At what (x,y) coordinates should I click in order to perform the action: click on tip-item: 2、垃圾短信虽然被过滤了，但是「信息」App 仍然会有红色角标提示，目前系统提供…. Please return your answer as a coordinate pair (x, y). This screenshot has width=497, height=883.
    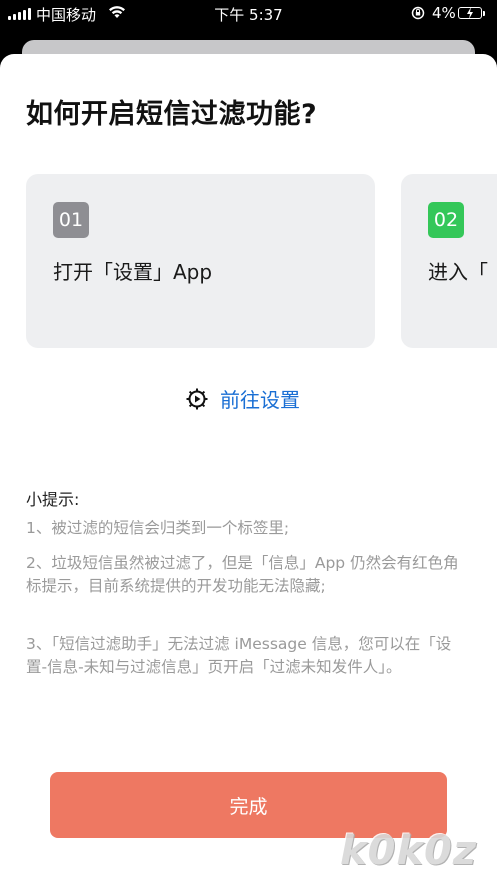
    Looking at the image, I should click on (242, 574).